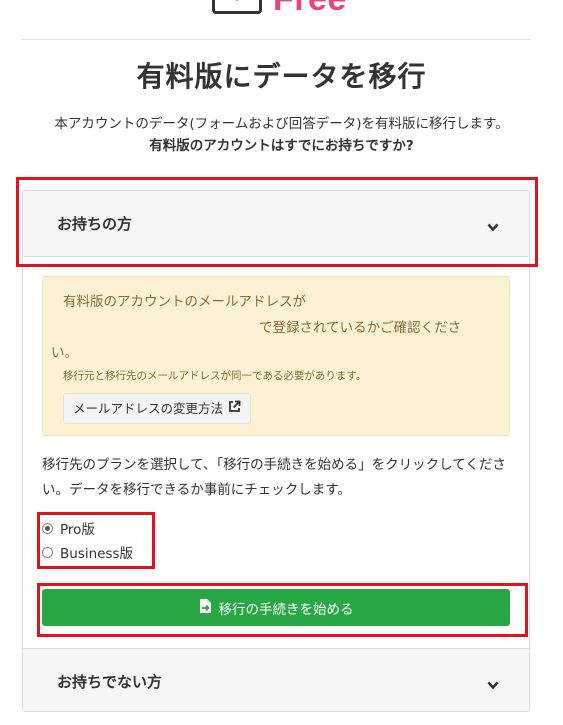 This screenshot has height=725, width=563. I want to click on change-email-button: メールアドレスの変更方法, so click(157, 408).